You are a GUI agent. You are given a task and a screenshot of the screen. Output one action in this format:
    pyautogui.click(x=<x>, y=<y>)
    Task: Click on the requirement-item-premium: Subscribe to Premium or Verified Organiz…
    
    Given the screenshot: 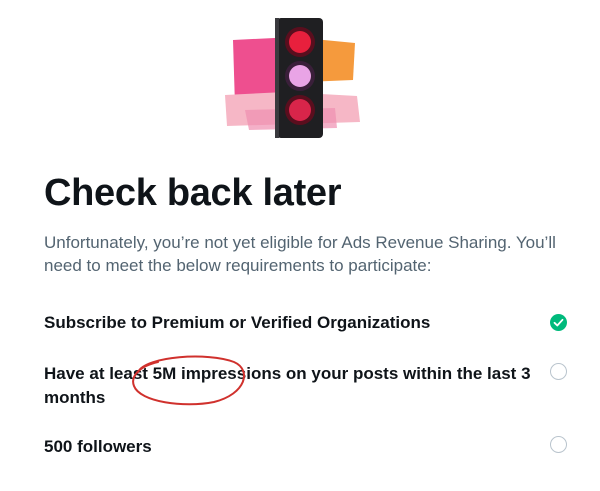 What is the action you would take?
    pyautogui.click(x=314, y=324)
    